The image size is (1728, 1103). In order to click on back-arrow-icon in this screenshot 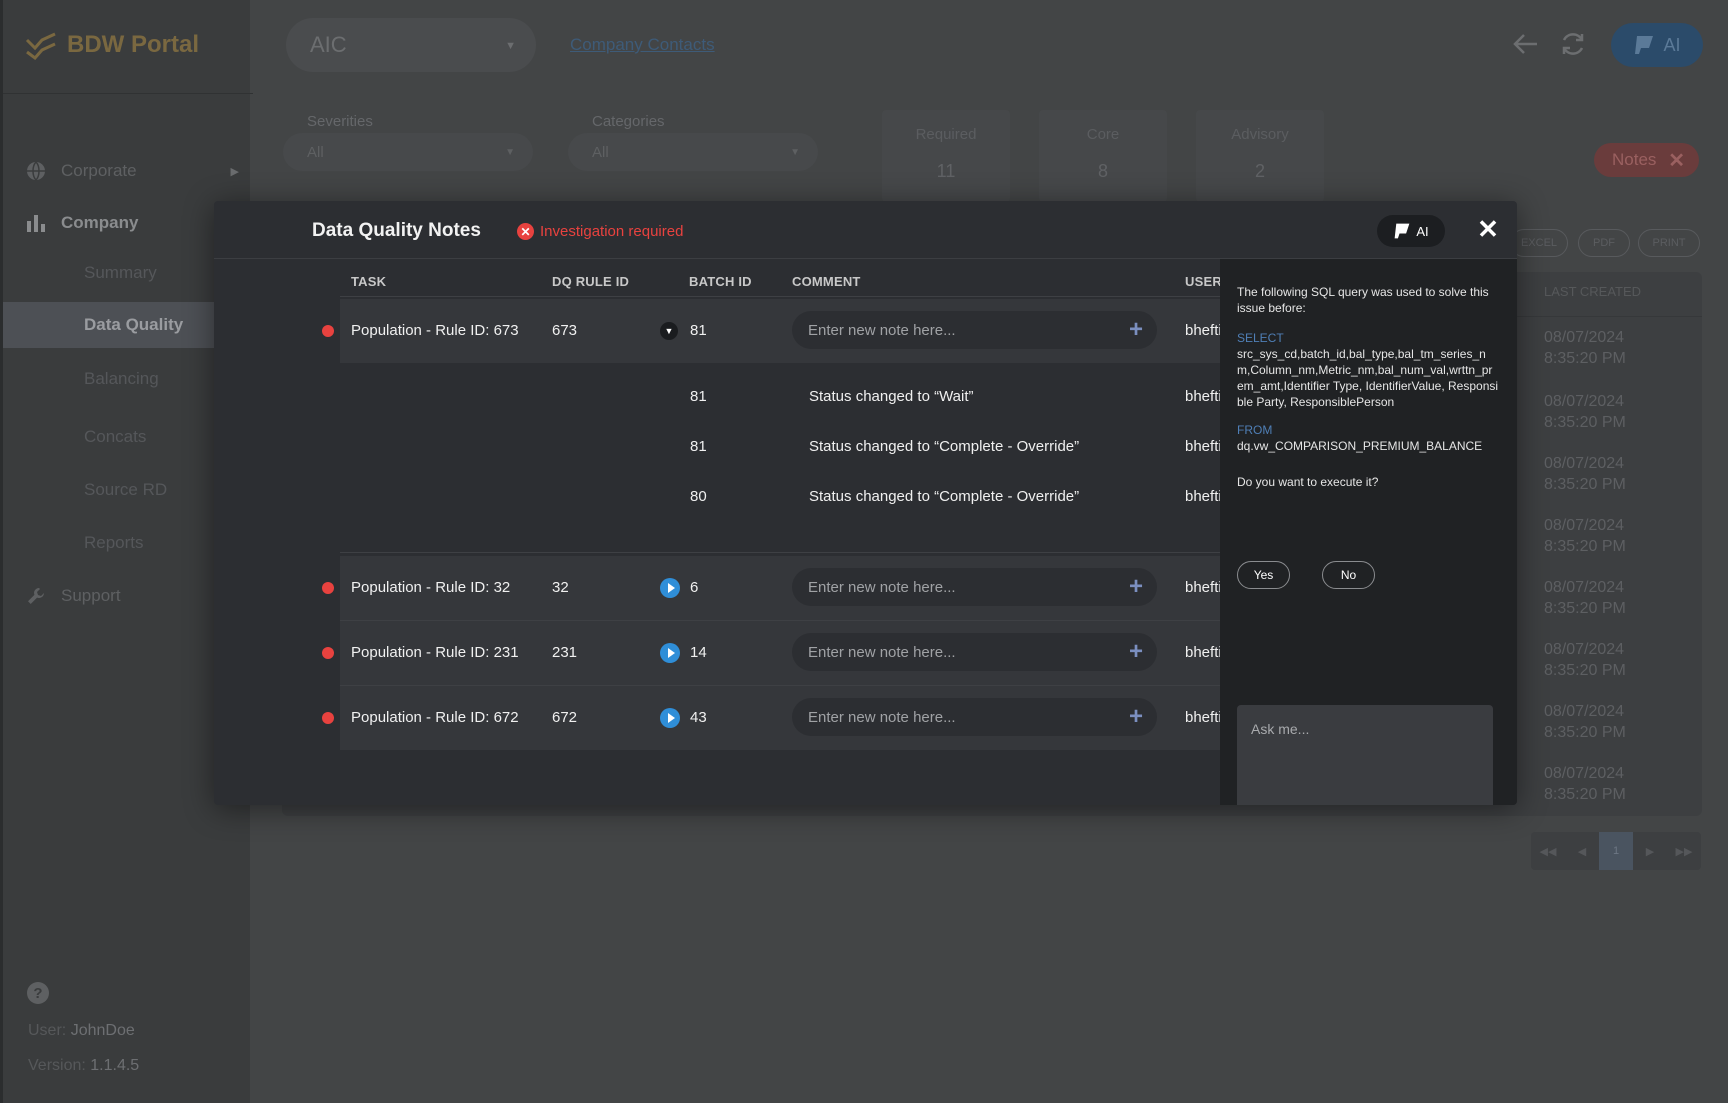, I will do `click(1526, 44)`.